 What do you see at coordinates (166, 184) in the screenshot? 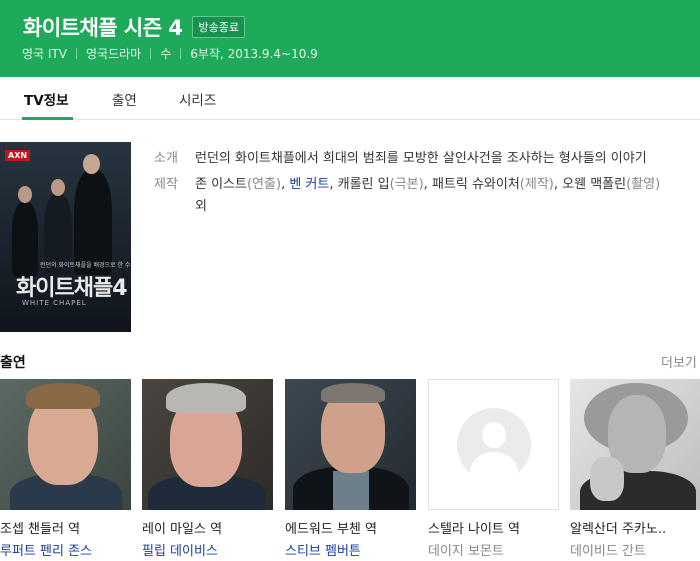
I see `credits-label: 제작` at bounding box center [166, 184].